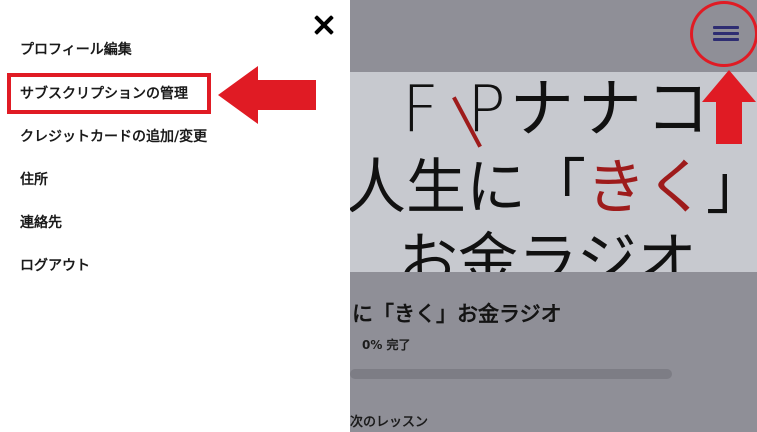 This screenshot has width=757, height=432. Describe the element at coordinates (389, 422) in the screenshot. I see `next-lesson-label: 次のレッスン` at that location.